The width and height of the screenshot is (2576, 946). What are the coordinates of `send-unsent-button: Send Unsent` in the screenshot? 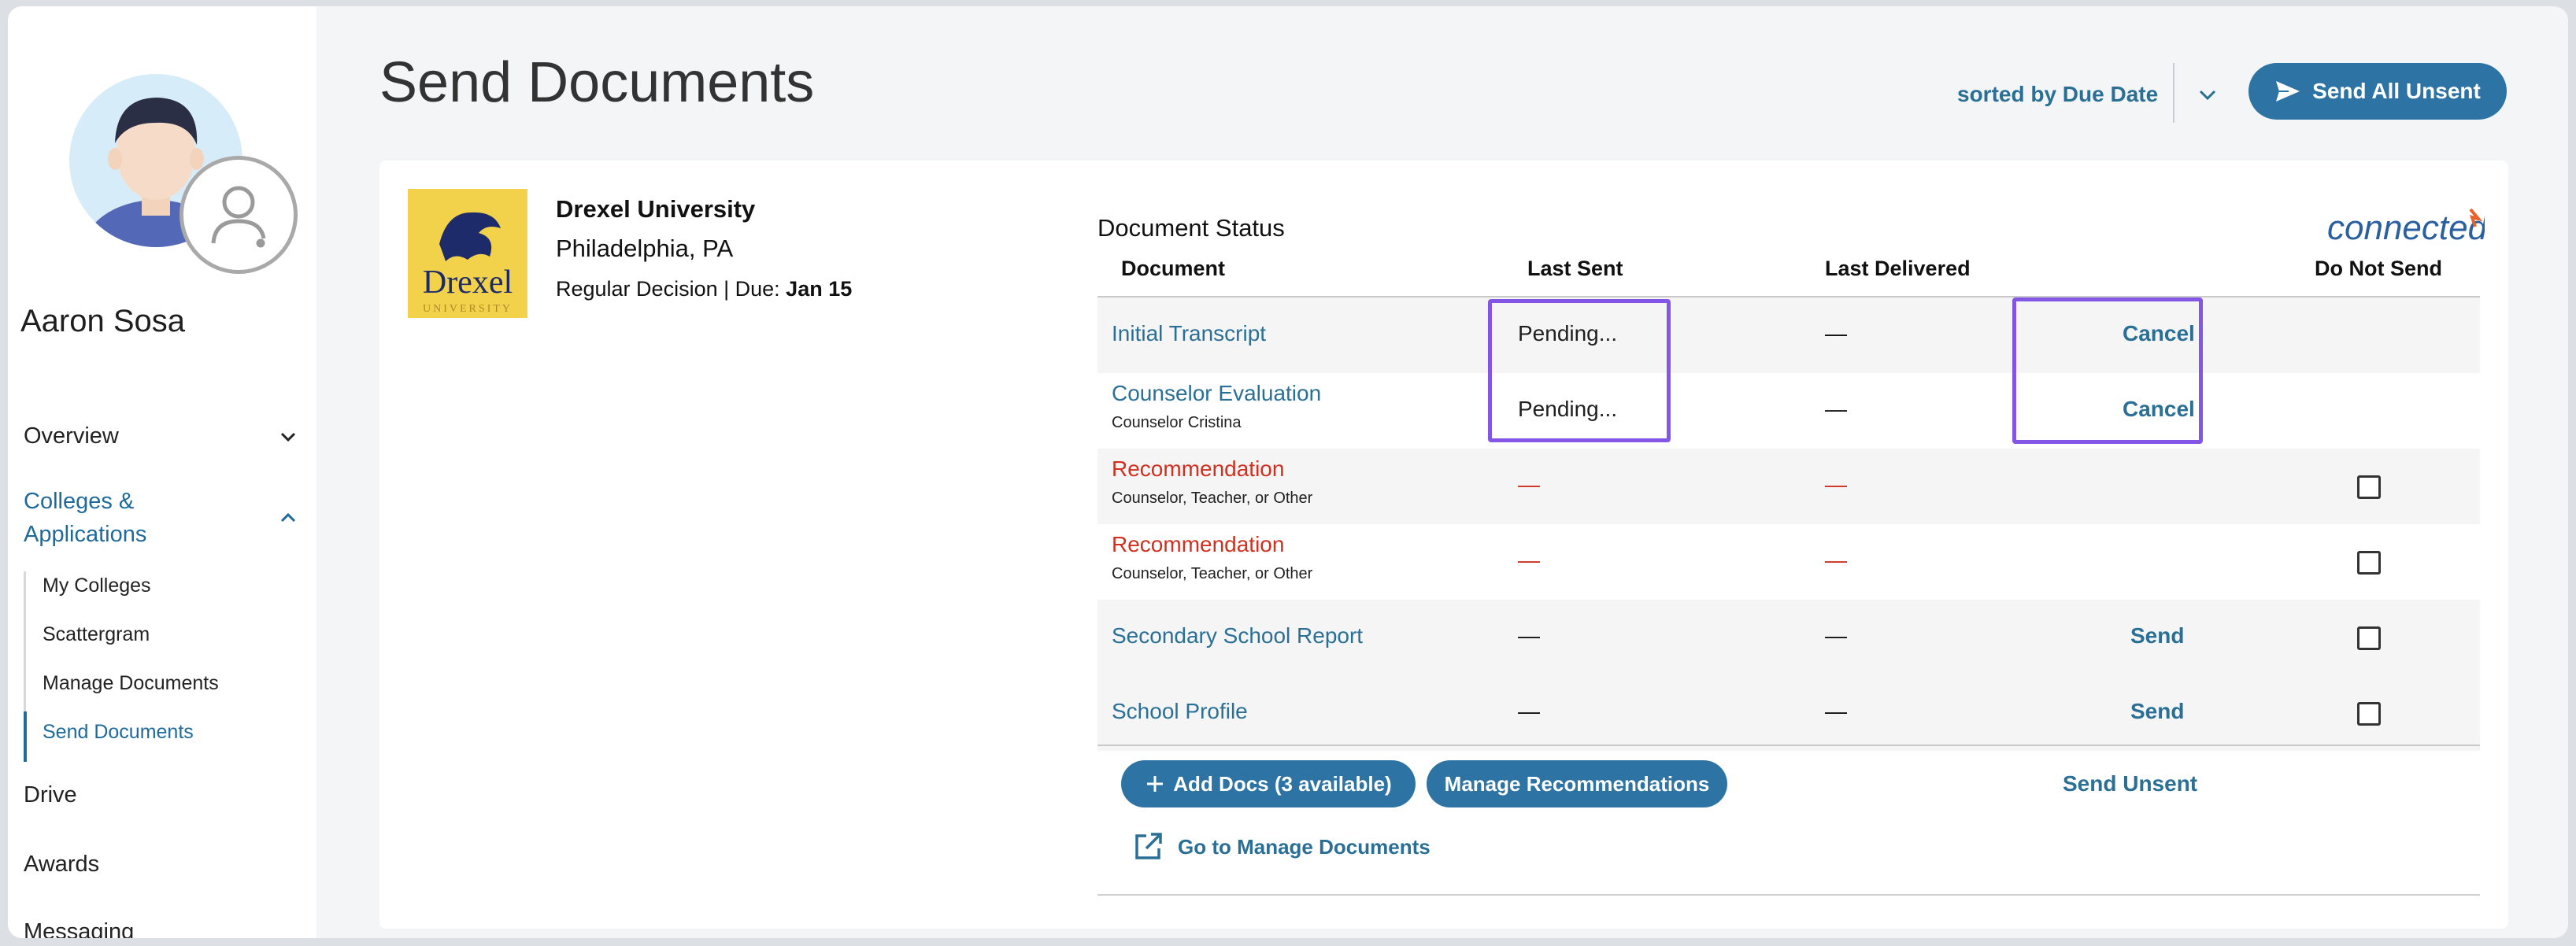 It's located at (2130, 783).